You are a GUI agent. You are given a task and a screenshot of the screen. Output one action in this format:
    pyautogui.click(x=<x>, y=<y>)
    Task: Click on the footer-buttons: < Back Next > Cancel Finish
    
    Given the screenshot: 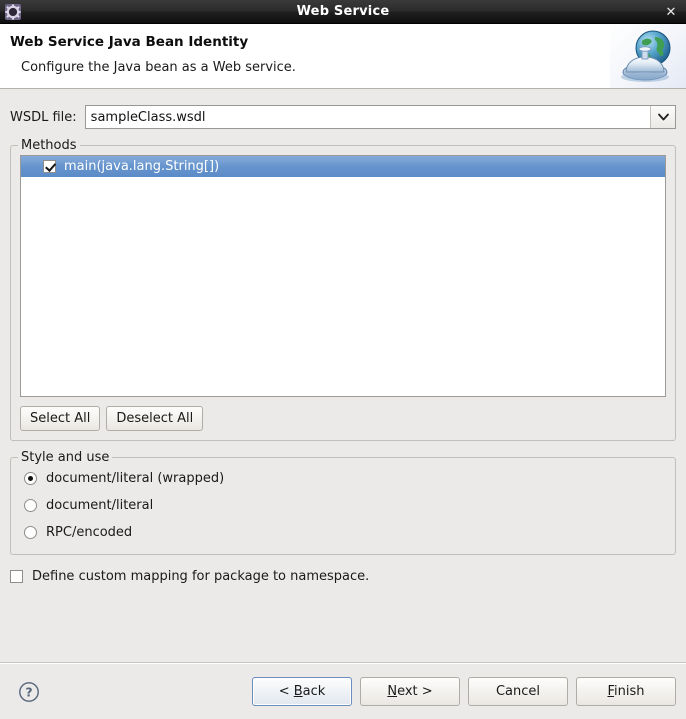 What is the action you would take?
    pyautogui.click(x=464, y=691)
    